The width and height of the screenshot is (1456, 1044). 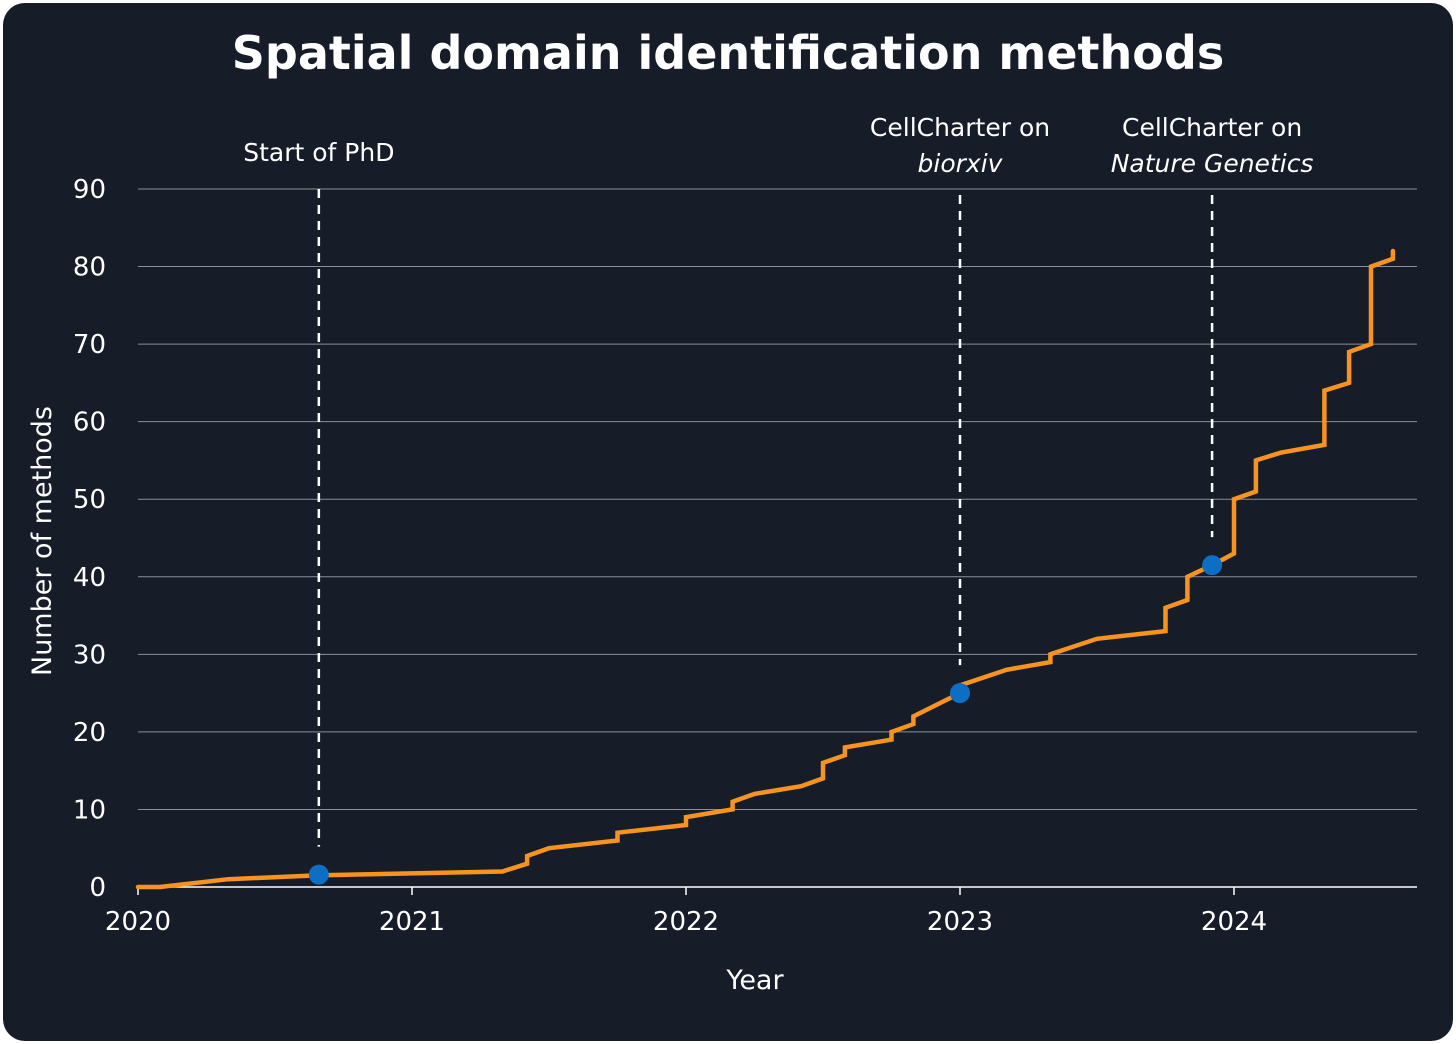 What do you see at coordinates (89, 423) in the screenshot?
I see `y-tick-label: 60` at bounding box center [89, 423].